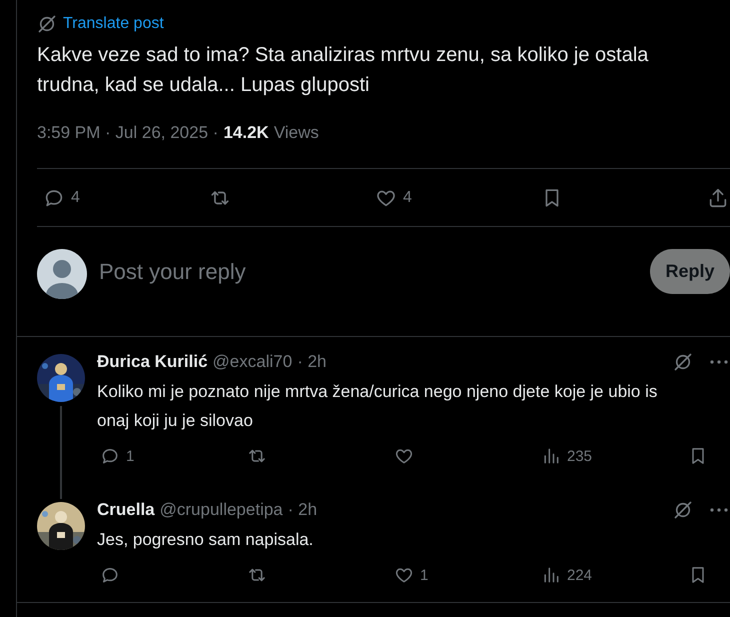 This screenshot has height=617, width=730. I want to click on comment-button: 4, so click(61, 197).